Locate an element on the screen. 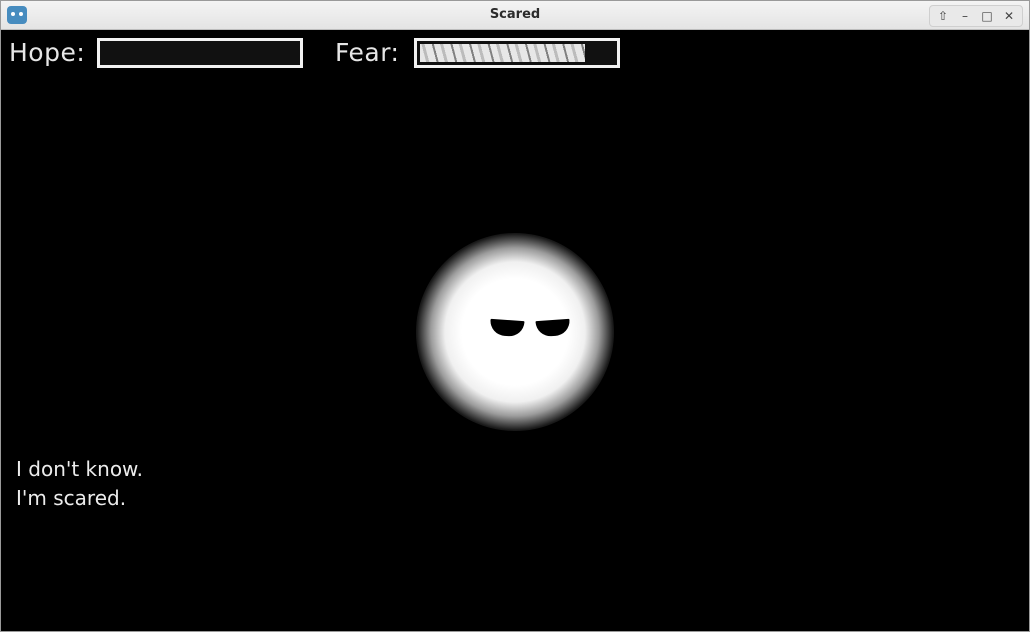  window-controls: ⇧ – □ ✕ is located at coordinates (976, 16).